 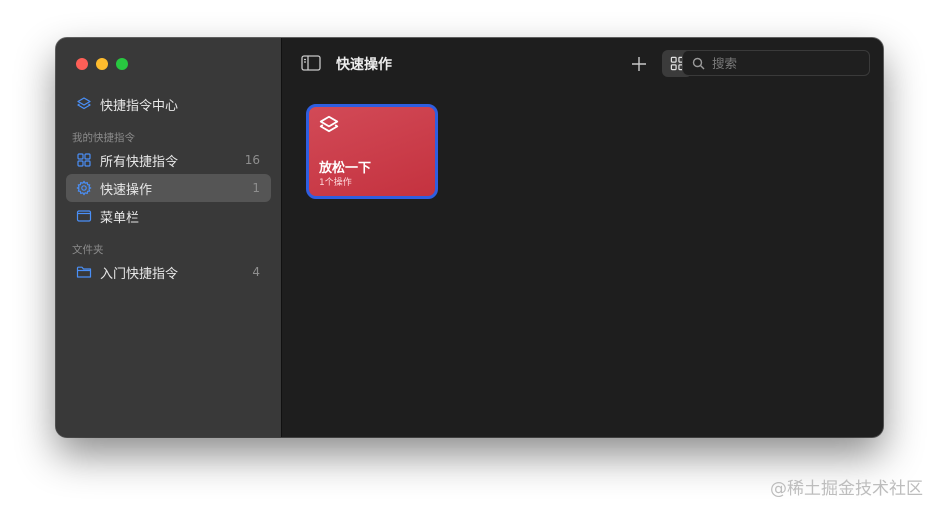 I want to click on sidebar-item-all-shortcuts: 所有快捷指令 16, so click(x=168, y=160).